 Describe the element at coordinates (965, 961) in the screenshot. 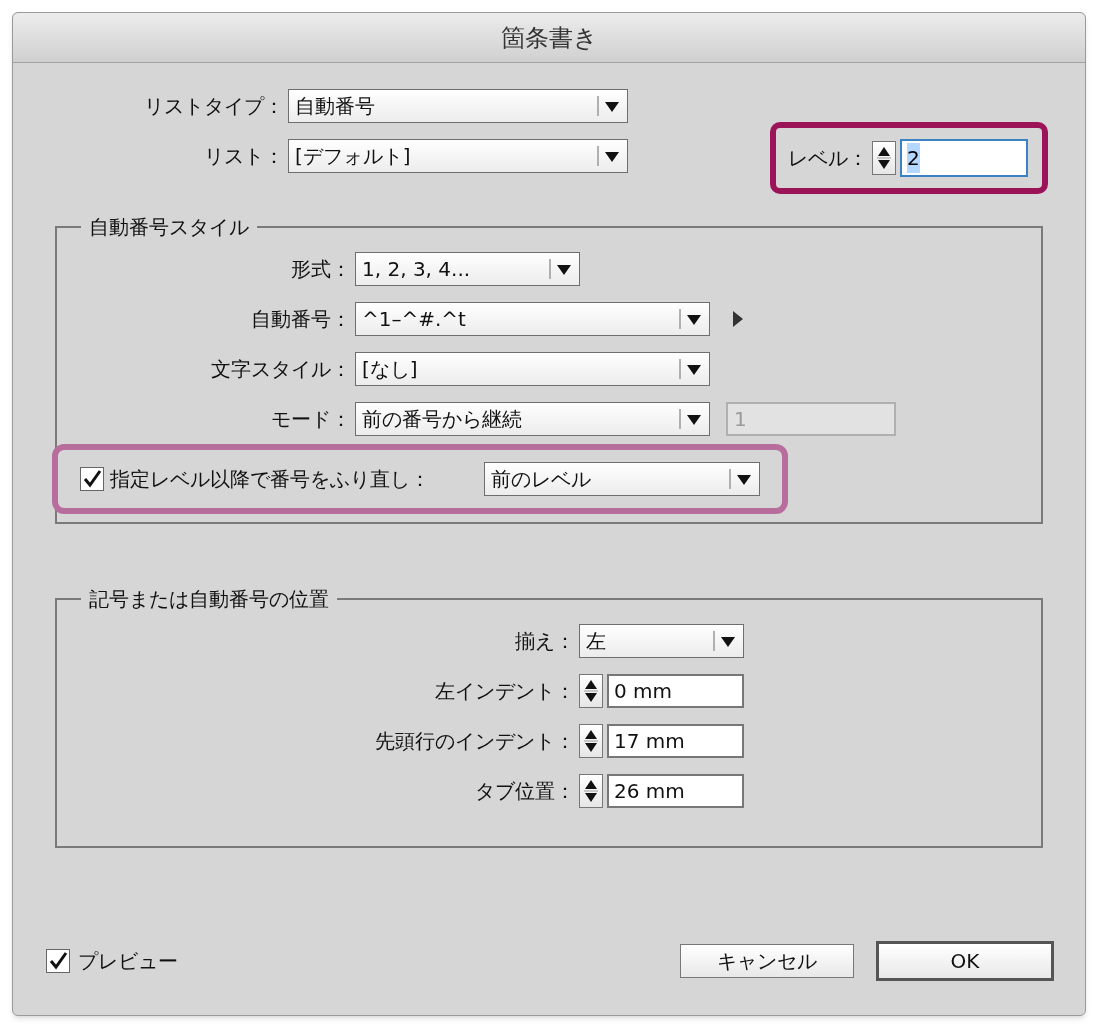

I see `ok-button: OK` at that location.